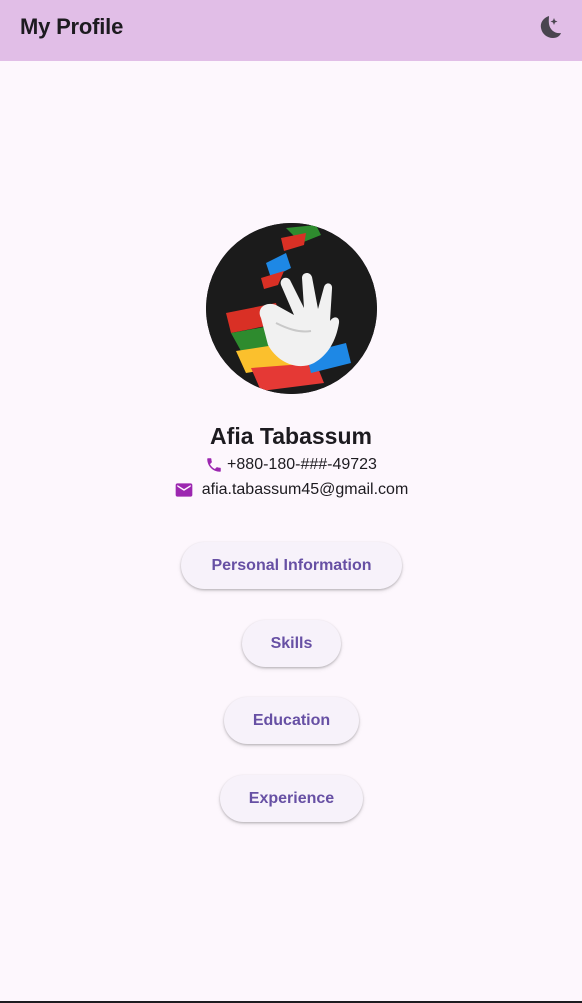  I want to click on theme-toggle-button, so click(550, 27).